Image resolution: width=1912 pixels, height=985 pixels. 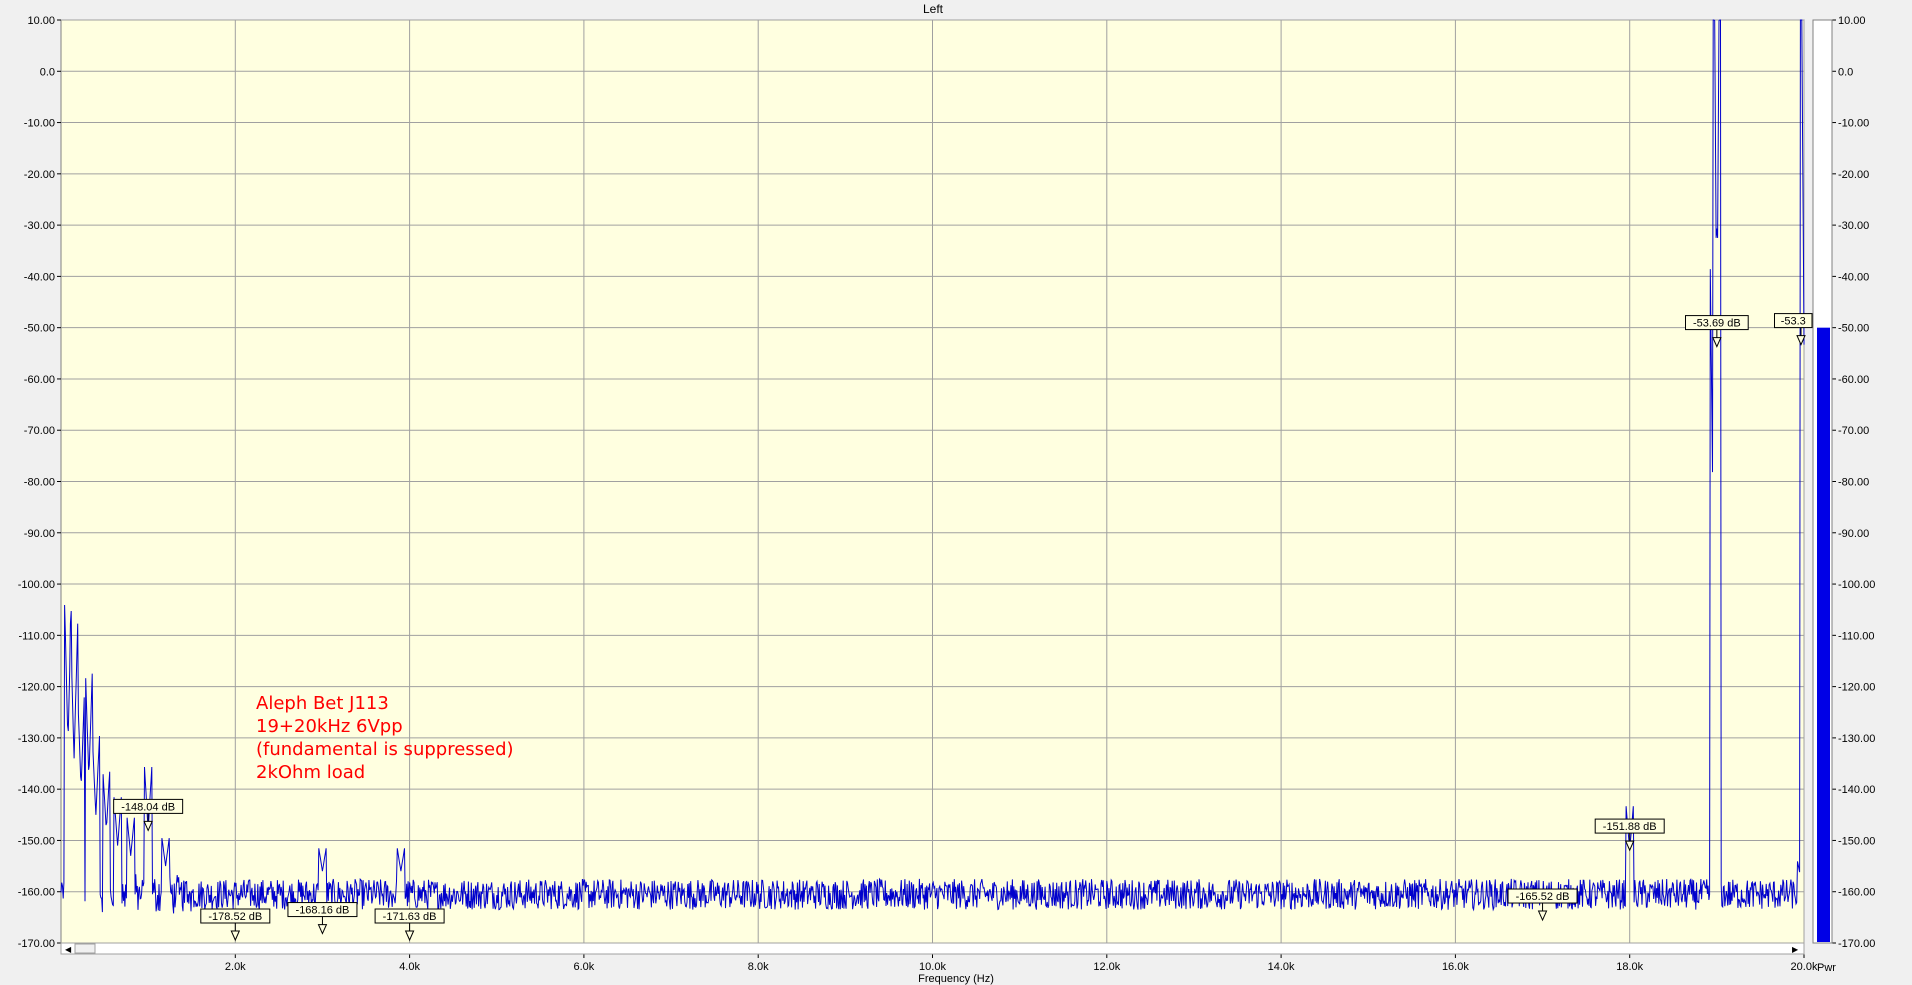 I want to click on marker-label: -53.69 dB, so click(x=1717, y=324).